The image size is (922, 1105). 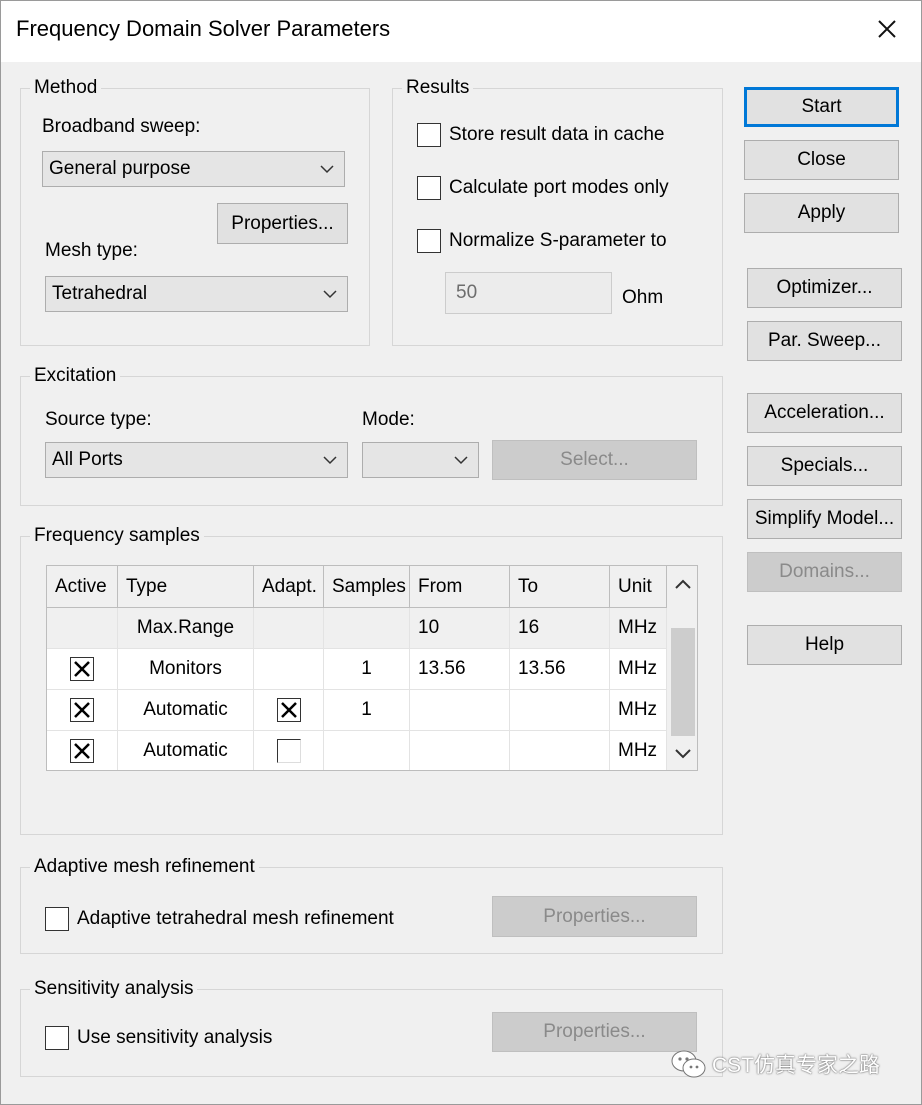 I want to click on method-group-label: Method, so click(x=66, y=88).